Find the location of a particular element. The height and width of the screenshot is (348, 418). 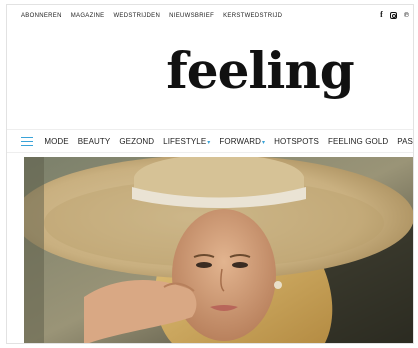

nav-item-feeling-gold: FEELING GOLD is located at coordinates (358, 141).